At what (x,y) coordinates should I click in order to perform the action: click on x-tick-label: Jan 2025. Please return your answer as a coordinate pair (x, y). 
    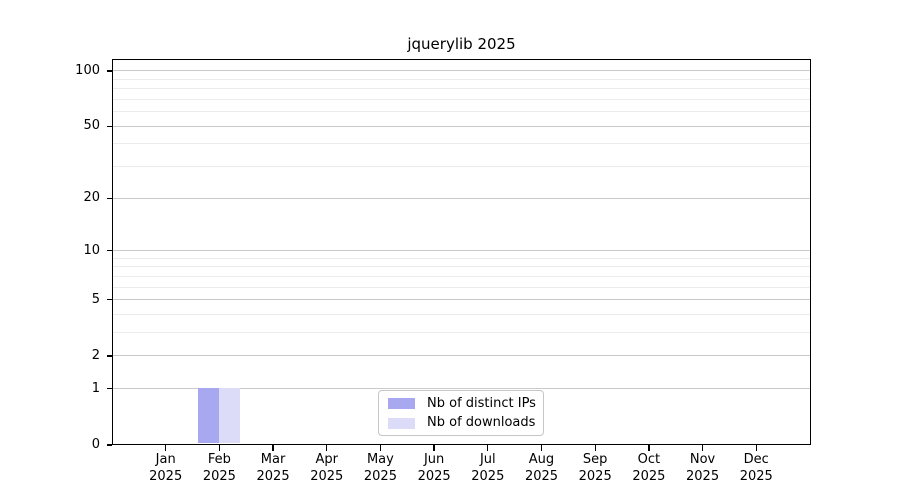
    Looking at the image, I should click on (166, 468).